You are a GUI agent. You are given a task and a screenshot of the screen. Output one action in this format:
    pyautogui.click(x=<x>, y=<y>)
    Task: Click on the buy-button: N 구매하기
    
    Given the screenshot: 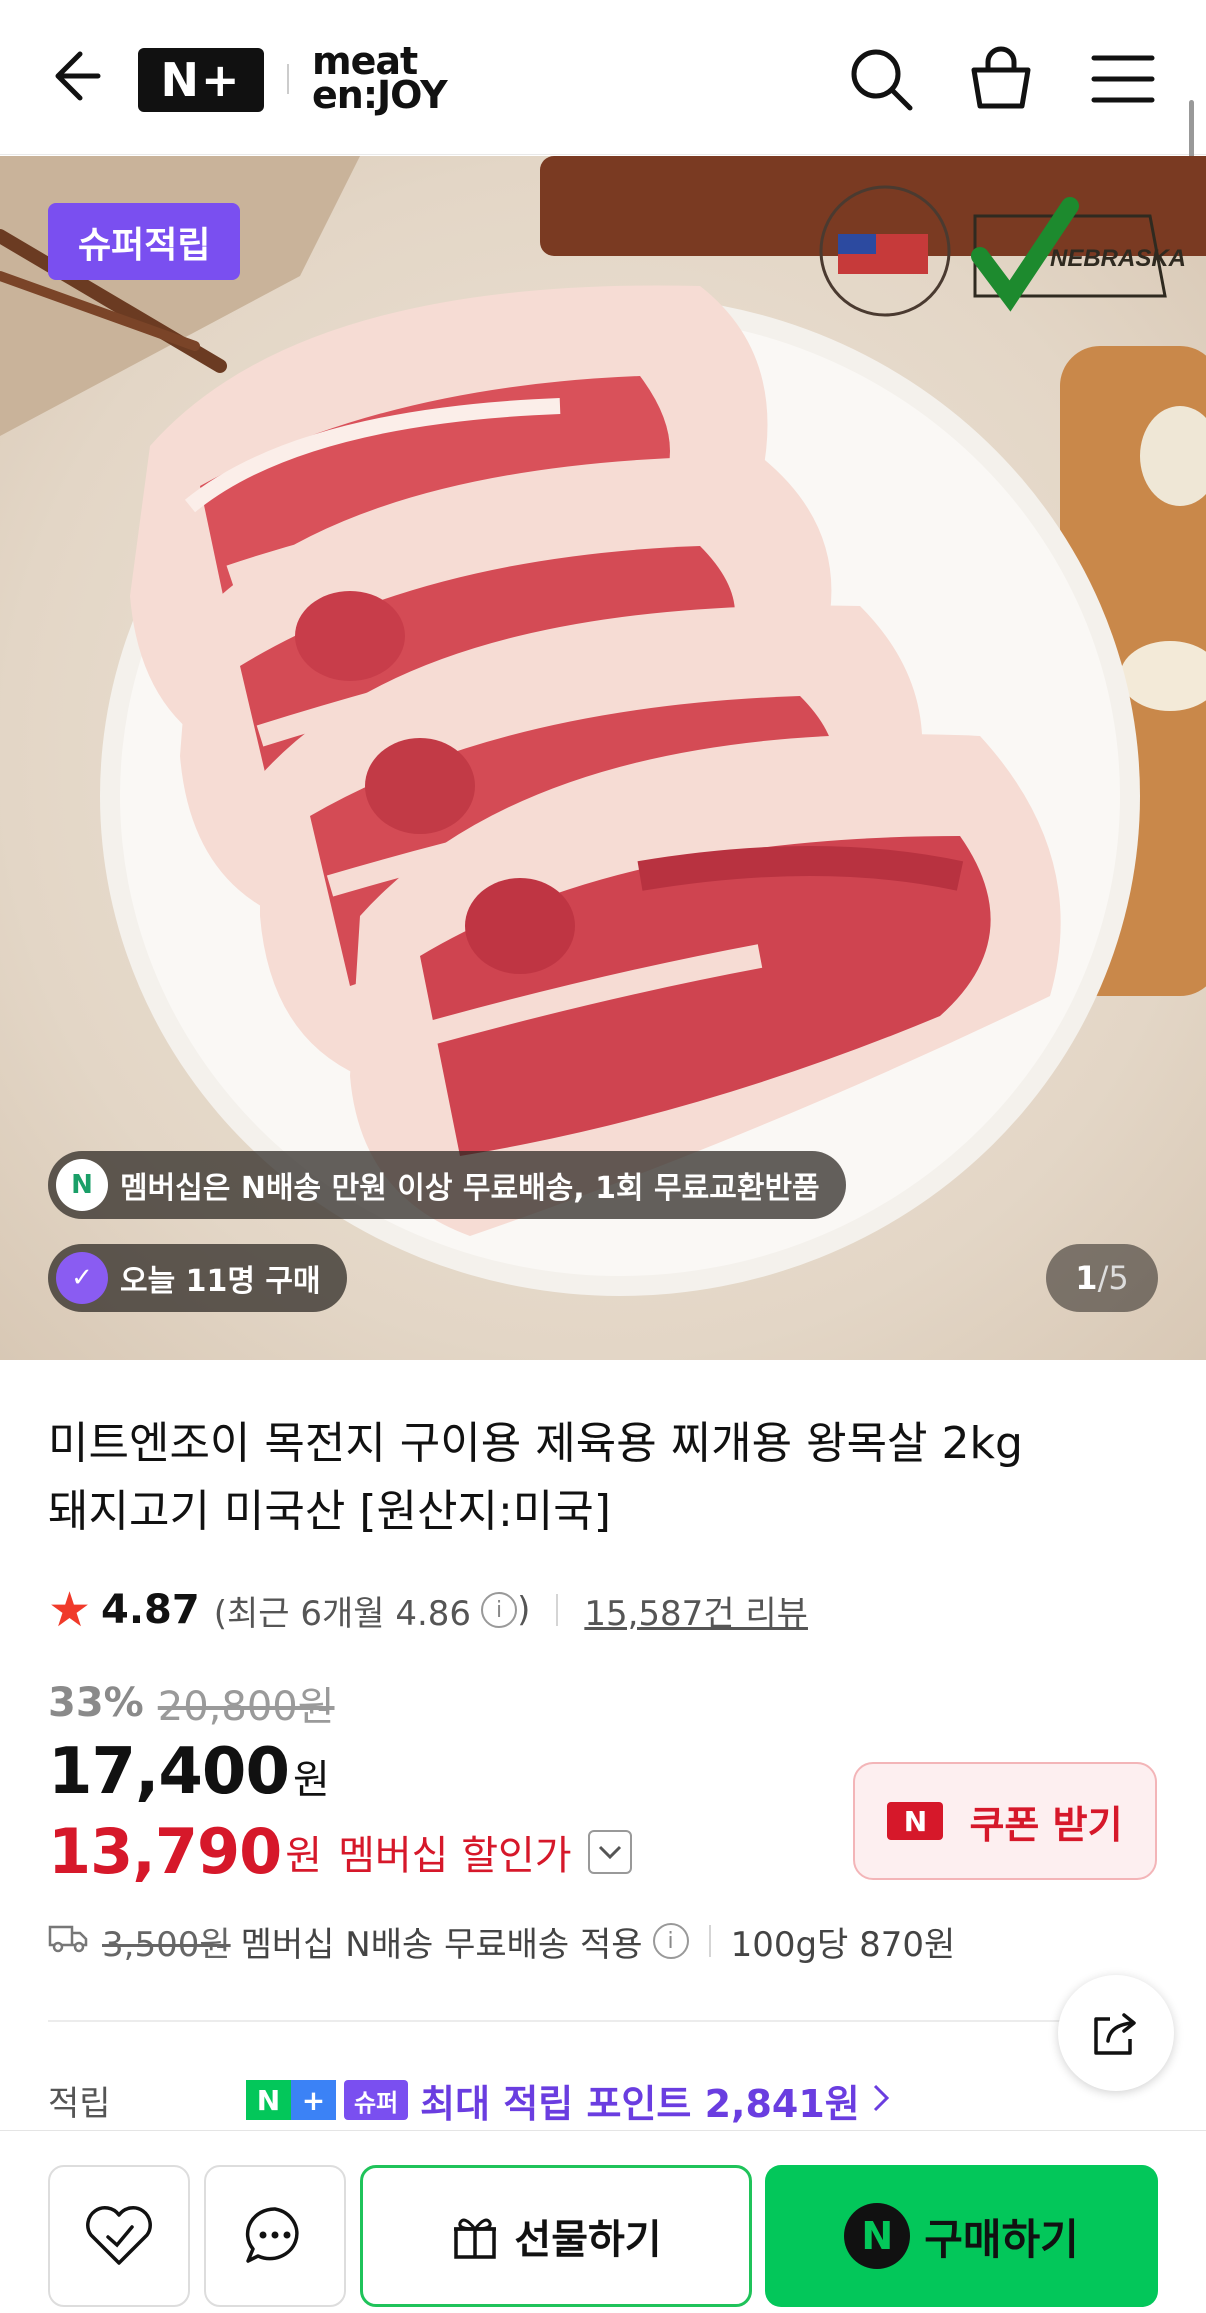 What is the action you would take?
    pyautogui.click(x=961, y=2236)
    